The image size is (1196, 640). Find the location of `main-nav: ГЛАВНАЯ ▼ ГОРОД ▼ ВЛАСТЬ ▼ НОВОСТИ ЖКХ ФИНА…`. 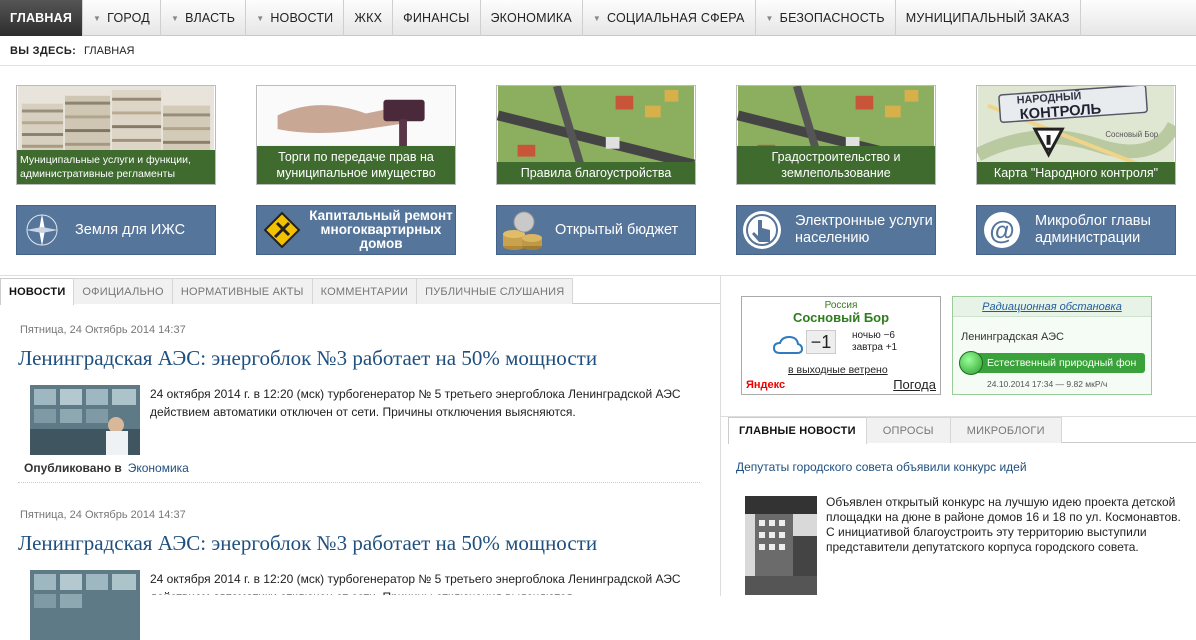

main-nav: ГЛАВНАЯ ▼ ГОРОД ▼ ВЛАСТЬ ▼ НОВОСТИ ЖКХ ФИНА… is located at coordinates (598, 18).